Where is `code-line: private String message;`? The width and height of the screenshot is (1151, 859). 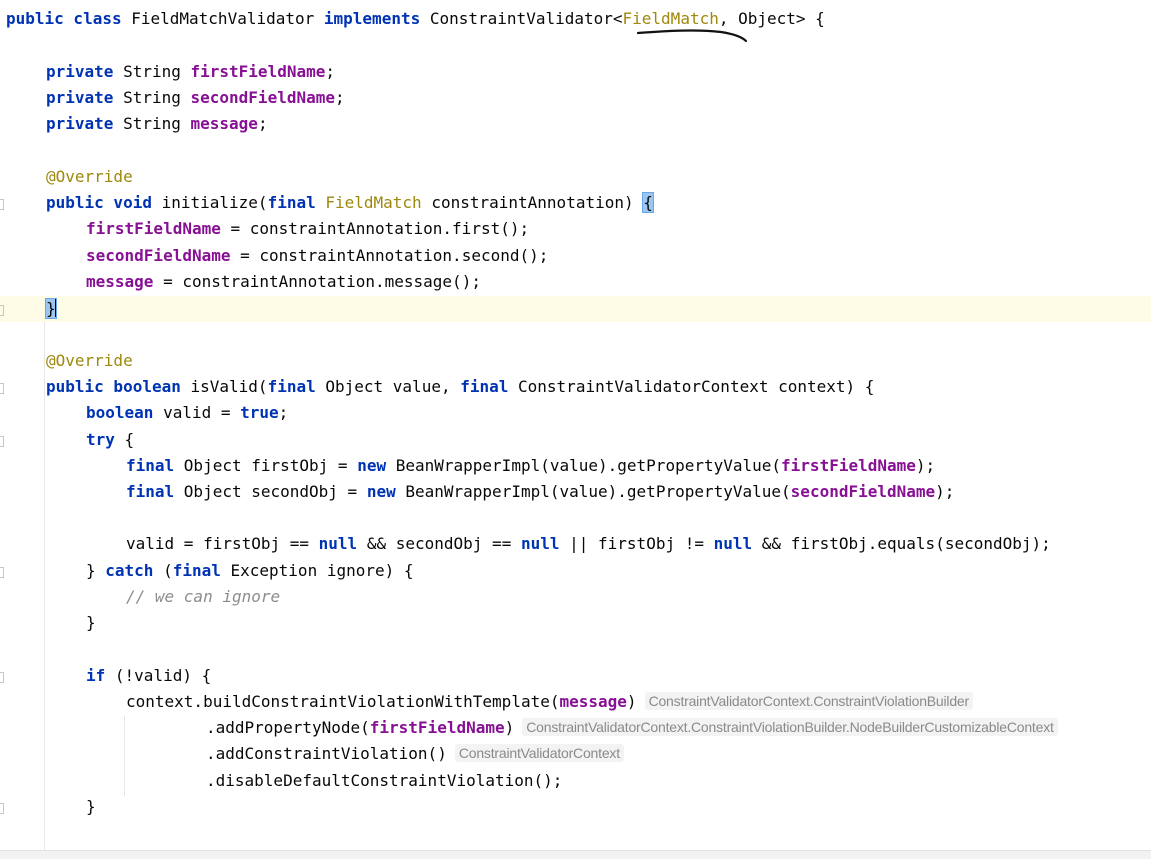 code-line: private String message; is located at coordinates (575, 124).